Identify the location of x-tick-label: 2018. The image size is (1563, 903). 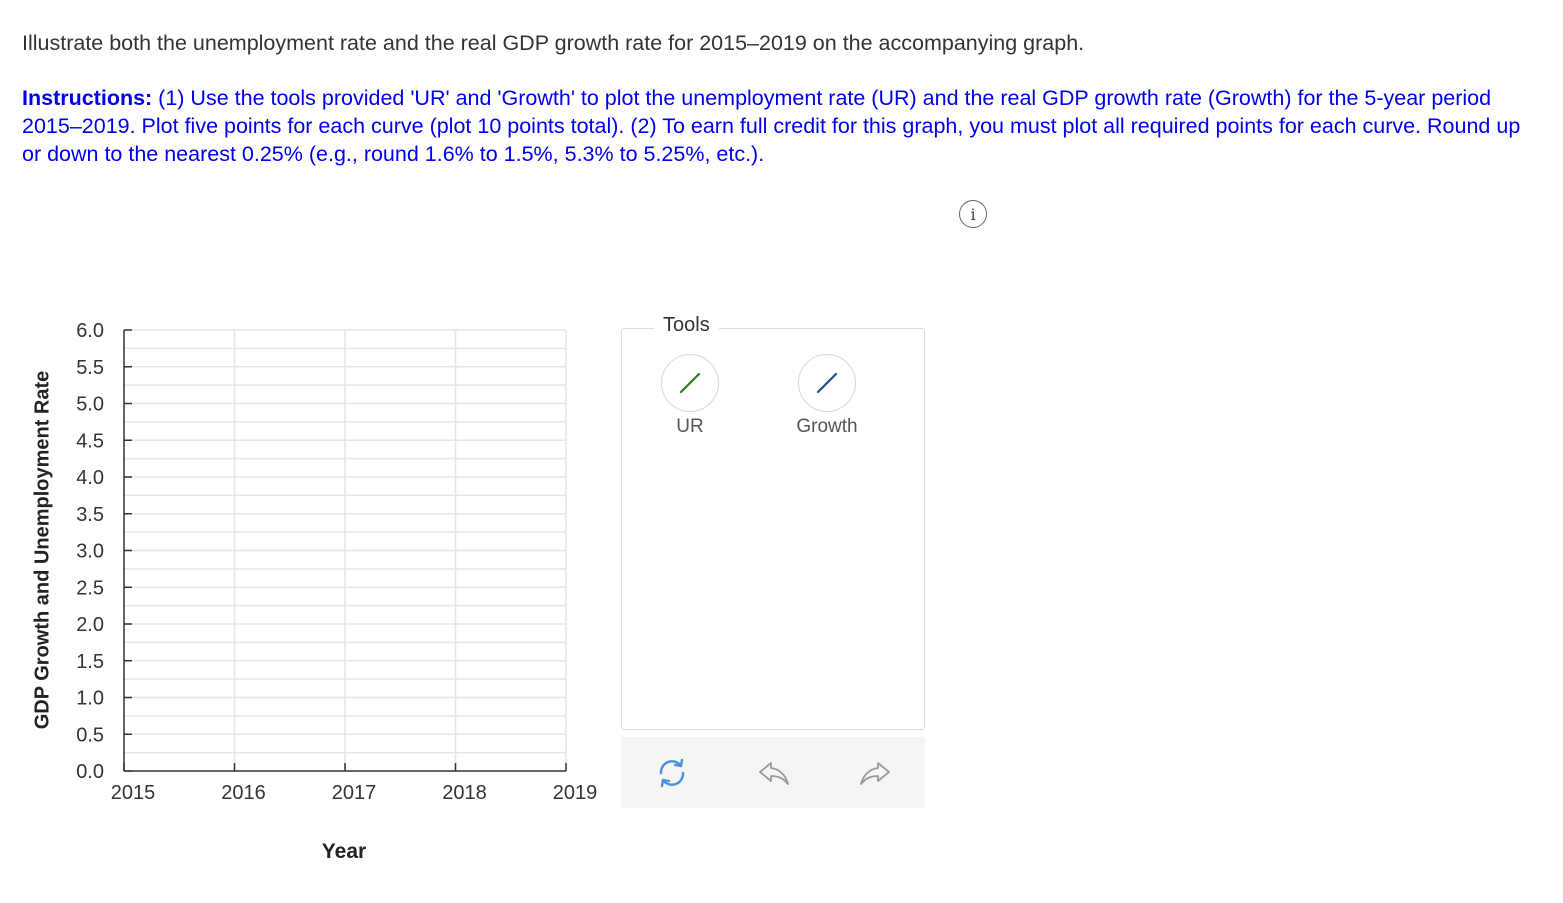
(464, 793).